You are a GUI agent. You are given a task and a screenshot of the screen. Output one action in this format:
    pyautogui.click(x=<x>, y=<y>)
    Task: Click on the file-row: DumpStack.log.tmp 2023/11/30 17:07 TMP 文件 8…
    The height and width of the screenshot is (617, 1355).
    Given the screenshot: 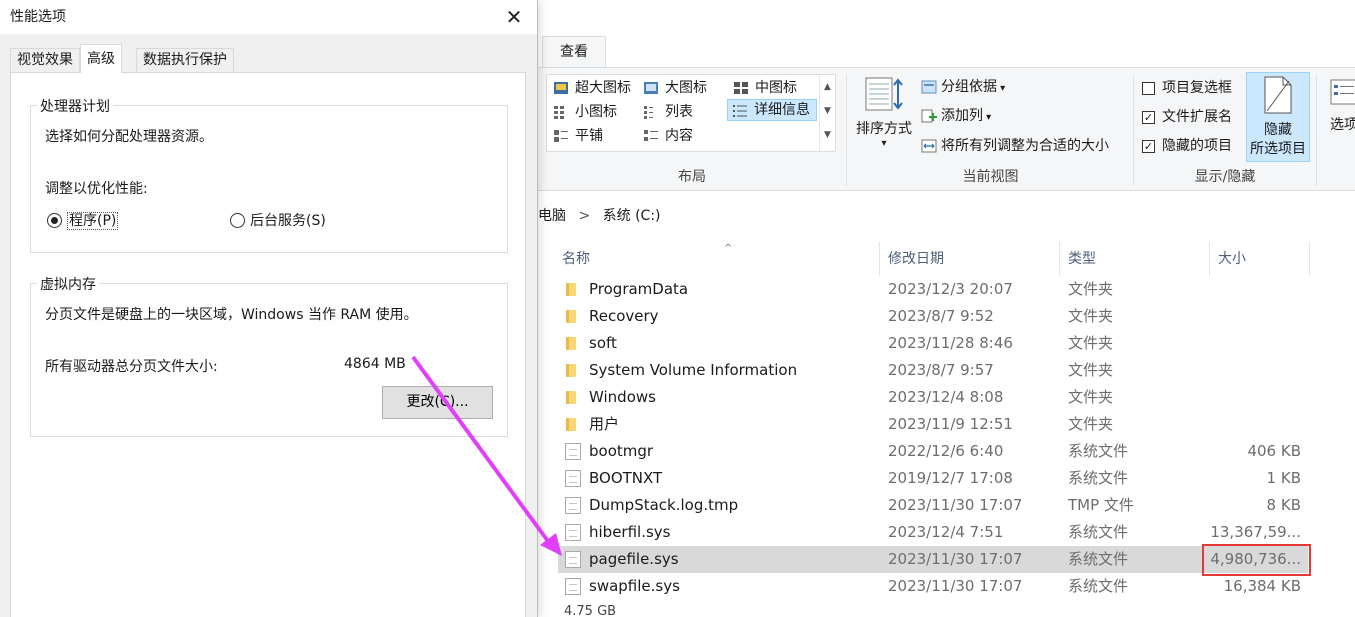 What is the action you would take?
    pyautogui.click(x=933, y=505)
    